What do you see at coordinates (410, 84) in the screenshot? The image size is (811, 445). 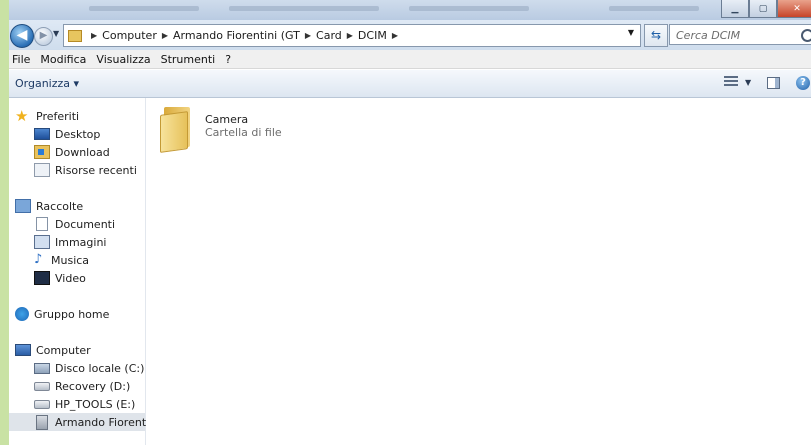 I see `command-bar: Organizza ▾ ▼ ?` at bounding box center [410, 84].